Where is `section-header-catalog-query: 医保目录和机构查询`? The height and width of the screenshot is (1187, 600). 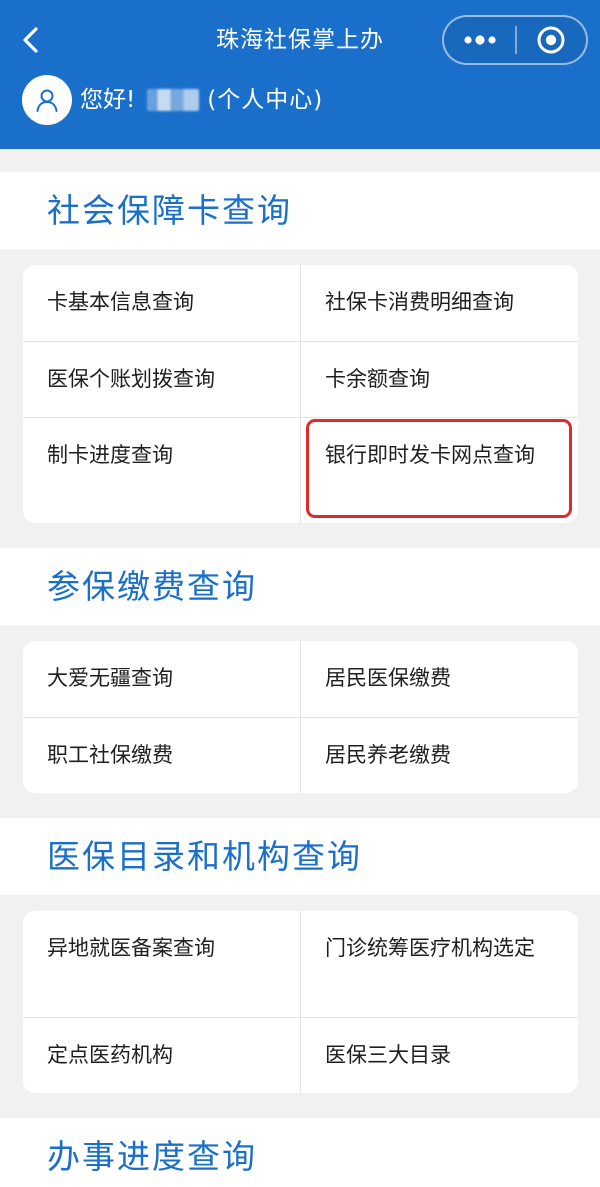 section-header-catalog-query: 医保目录和机构查询 is located at coordinates (300, 856).